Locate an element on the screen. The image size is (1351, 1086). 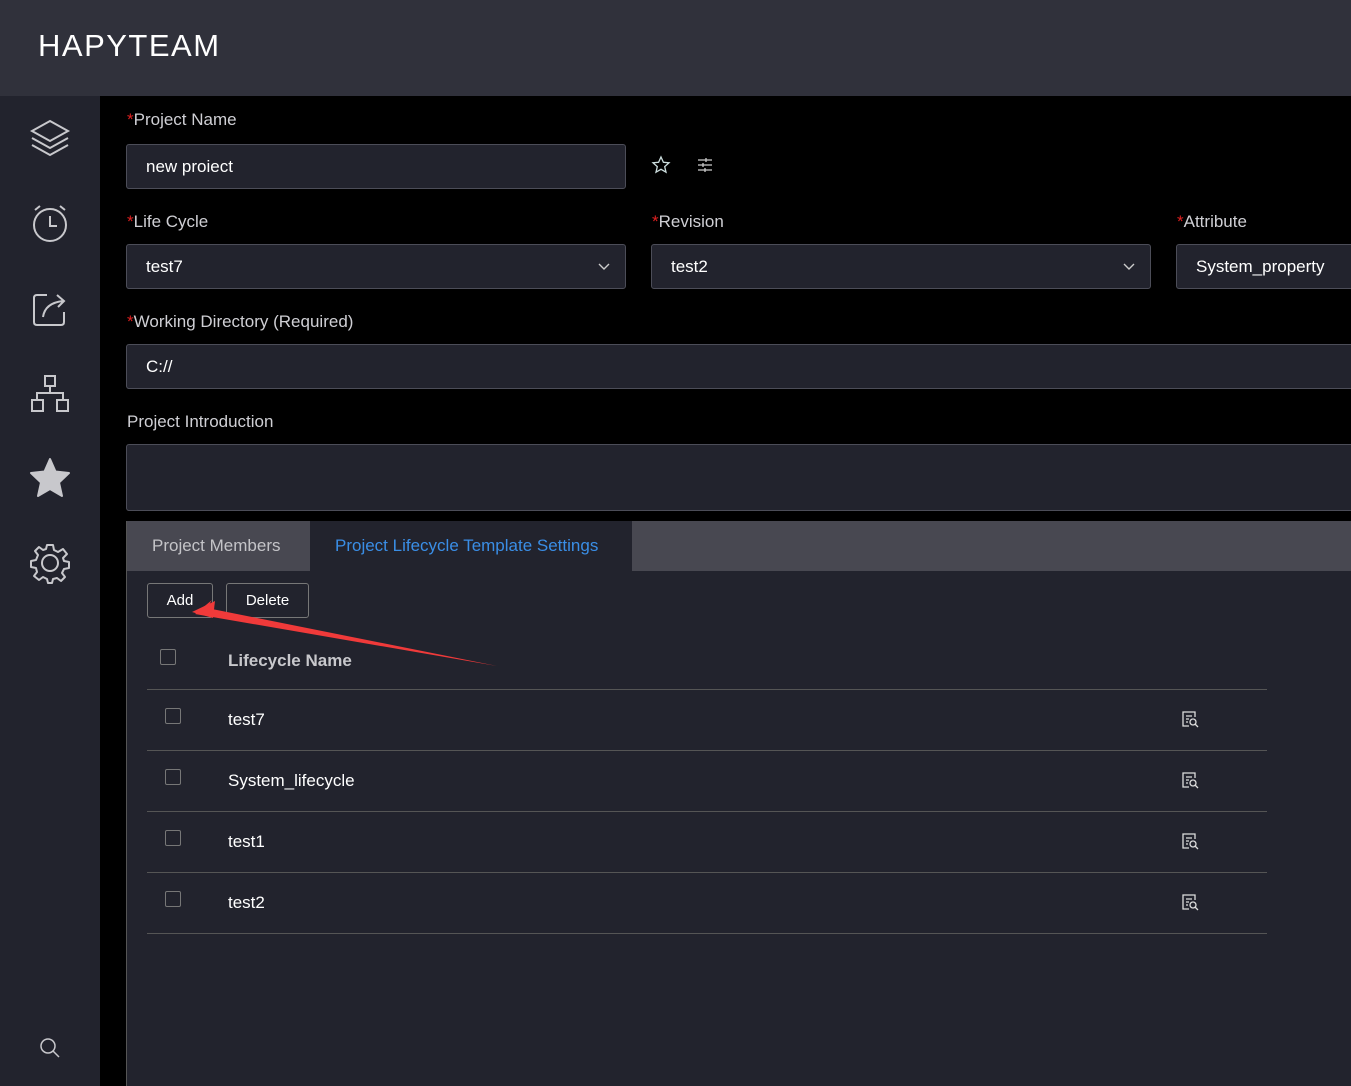
life-cycle-select: test7 is located at coordinates (376, 266).